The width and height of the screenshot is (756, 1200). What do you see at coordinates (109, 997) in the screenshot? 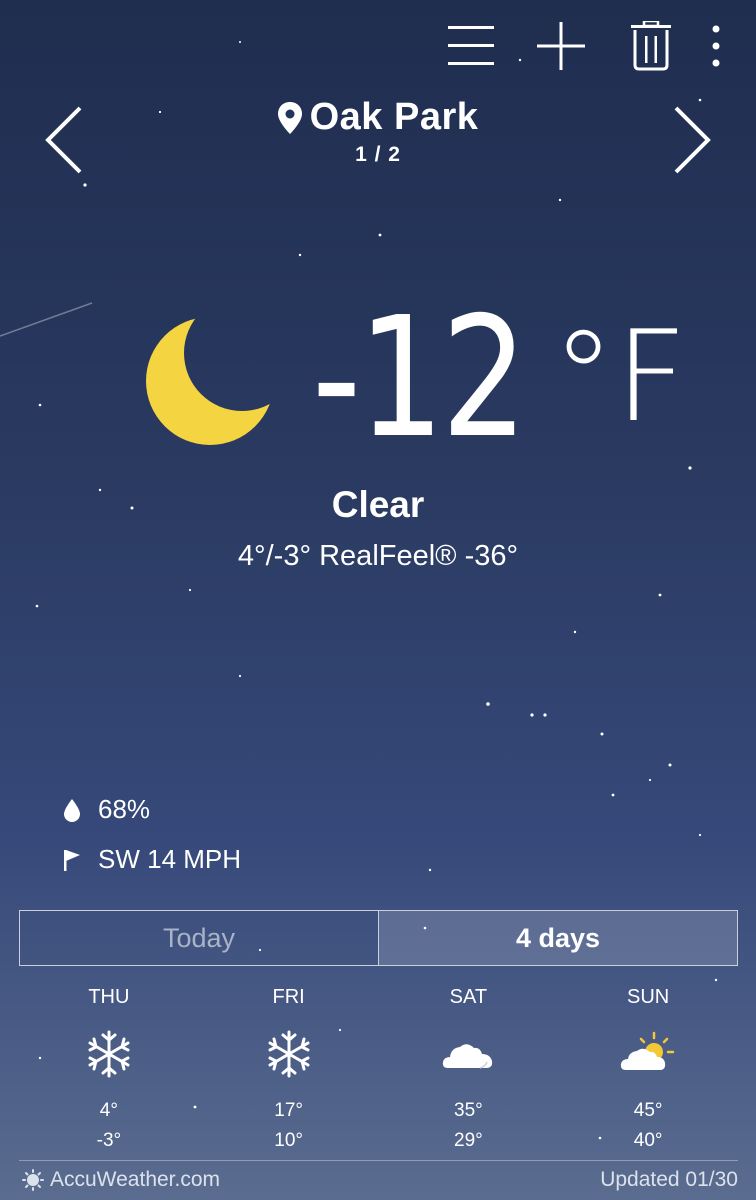
I see `day-name: THU` at bounding box center [109, 997].